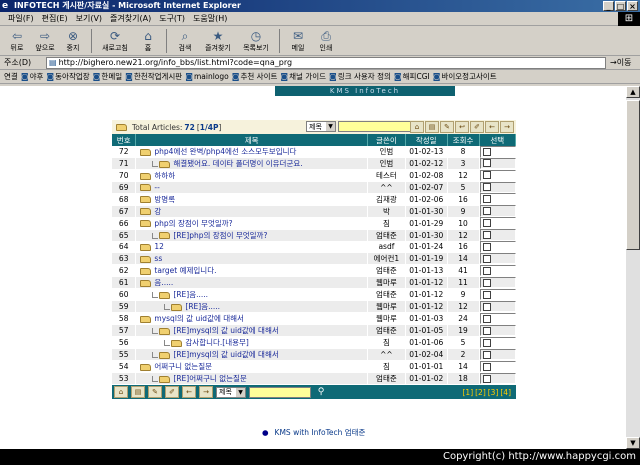 This screenshot has height=465, width=640. What do you see at coordinates (633, 92) in the screenshot?
I see `scroll-up-icon: ▲` at bounding box center [633, 92].